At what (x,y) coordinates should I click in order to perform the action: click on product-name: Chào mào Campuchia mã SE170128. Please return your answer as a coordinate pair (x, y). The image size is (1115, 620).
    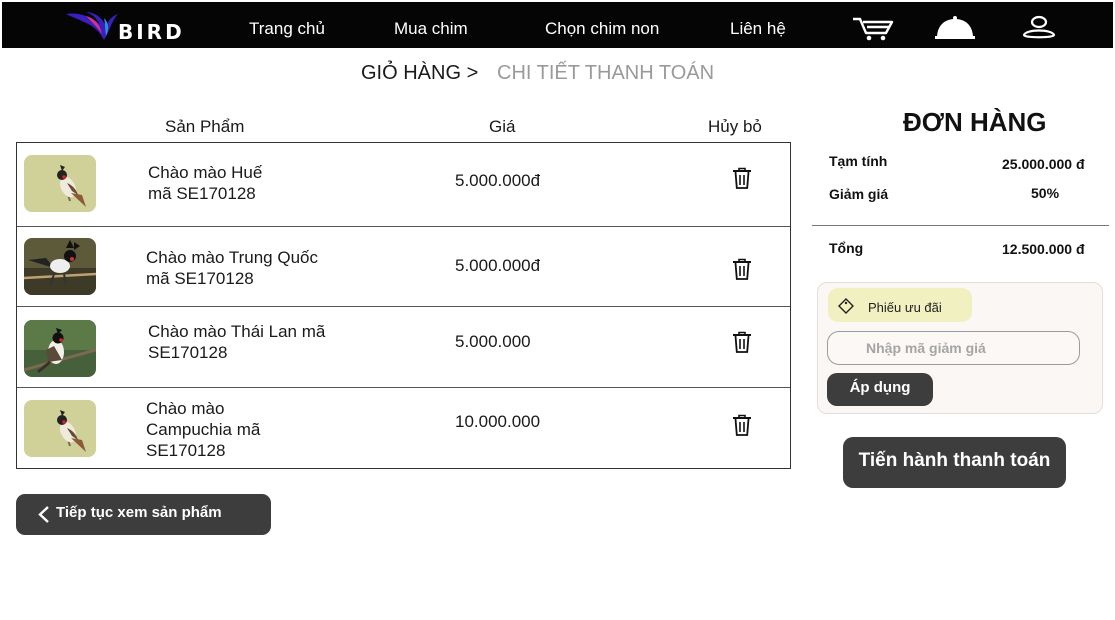
    Looking at the image, I should click on (203, 429).